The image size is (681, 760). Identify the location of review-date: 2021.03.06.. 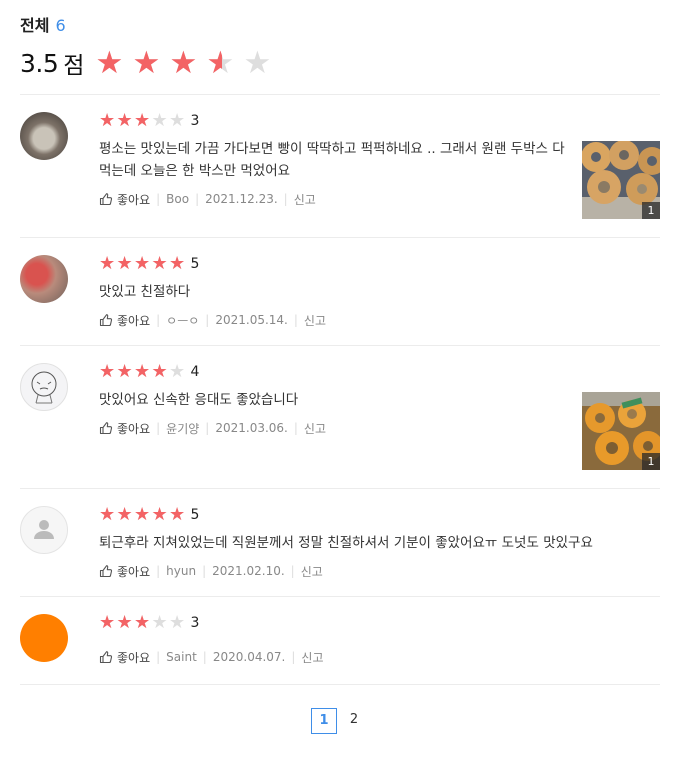
(251, 428).